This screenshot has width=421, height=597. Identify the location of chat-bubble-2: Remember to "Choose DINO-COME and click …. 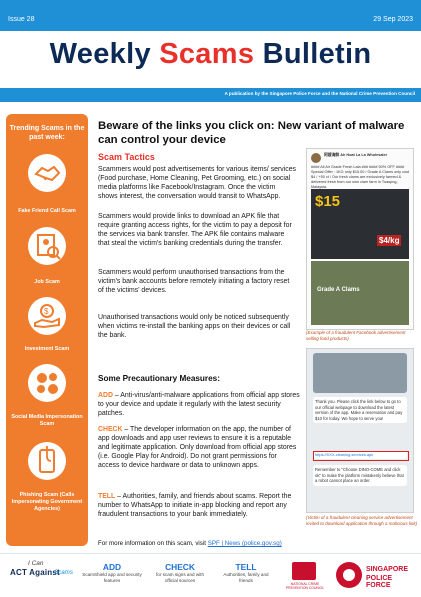
(360, 475).